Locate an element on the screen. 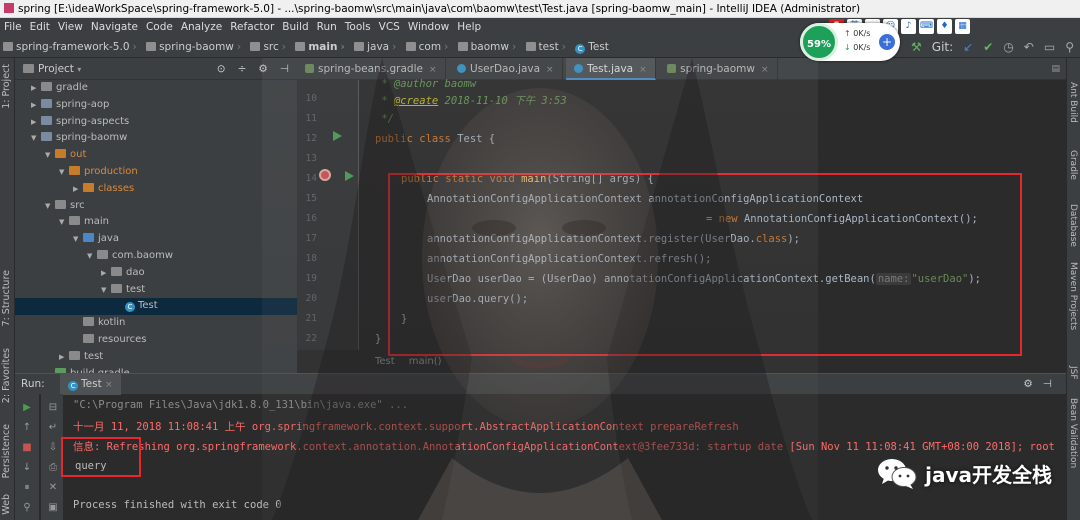 This screenshot has height=520, width=1080. tab-spring-baomw: spring-baomw × is located at coordinates (718, 69).